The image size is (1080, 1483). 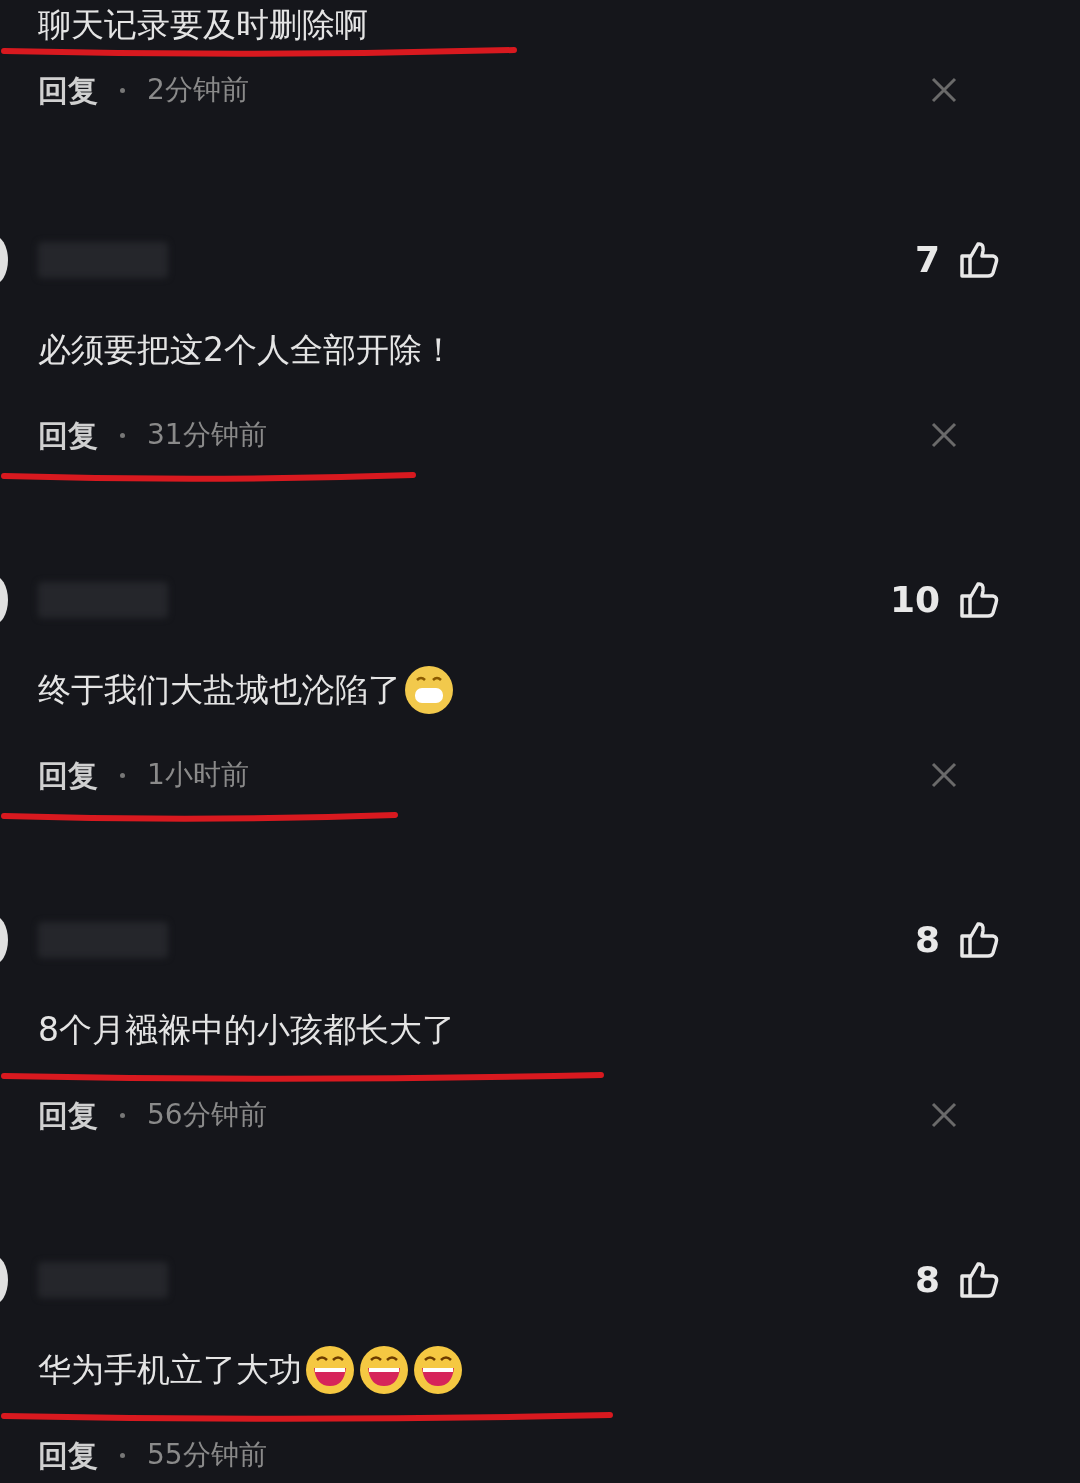 What do you see at coordinates (207, 1455) in the screenshot?
I see `timestamp: 55分钟前` at bounding box center [207, 1455].